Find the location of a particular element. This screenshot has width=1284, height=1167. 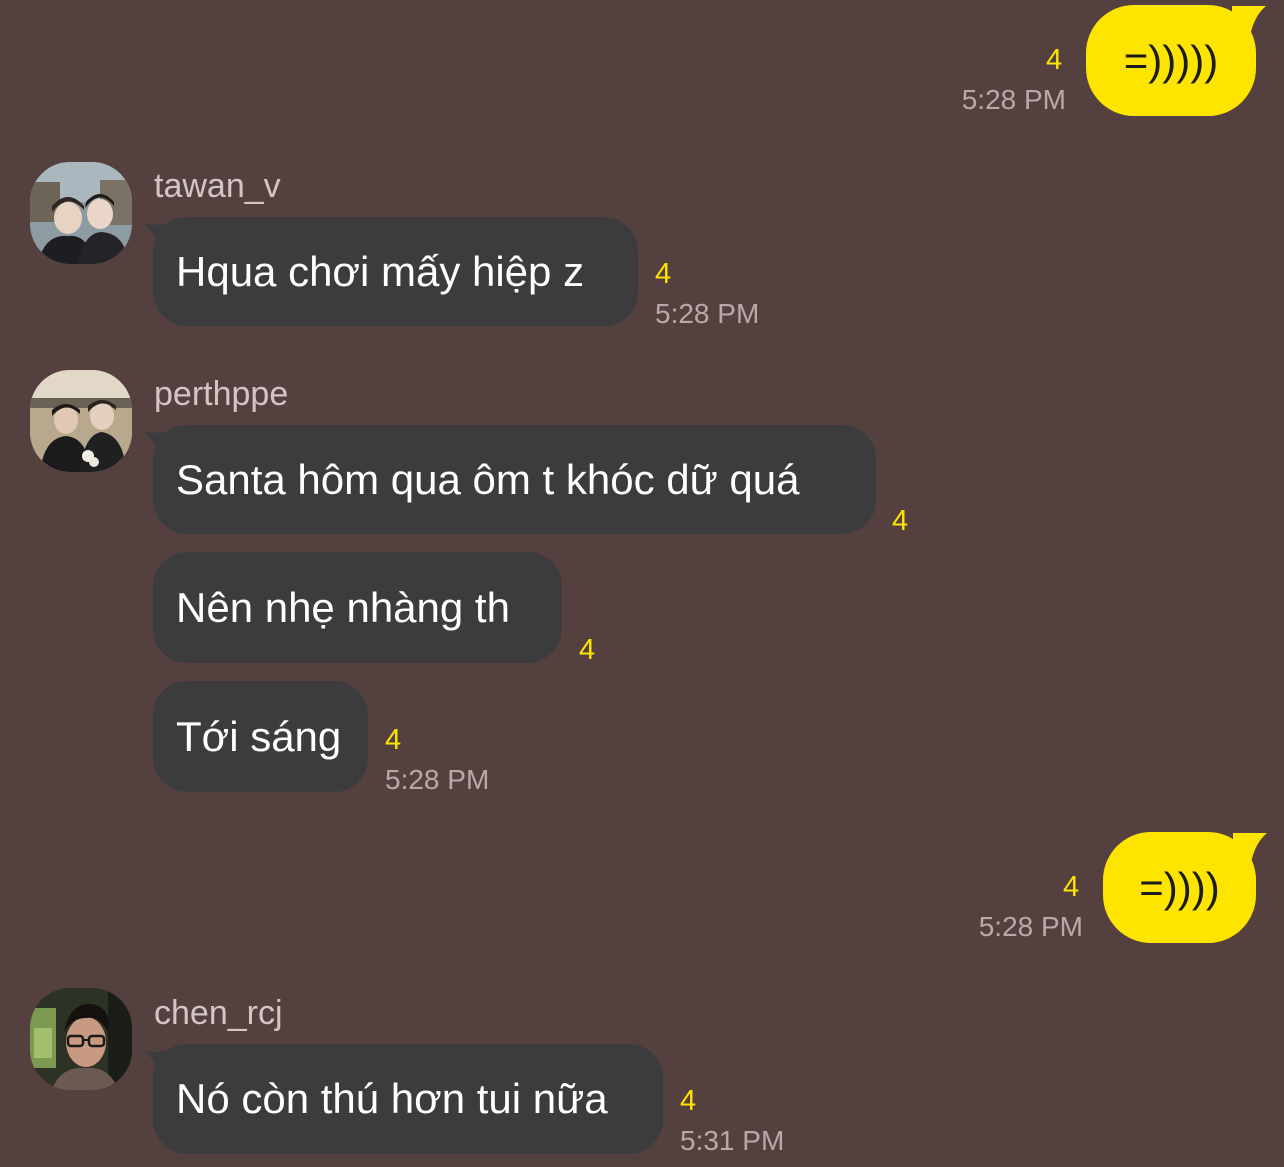

message-bubble: Santa hôm qua ôm t khóc dữ quá is located at coordinates (514, 479).